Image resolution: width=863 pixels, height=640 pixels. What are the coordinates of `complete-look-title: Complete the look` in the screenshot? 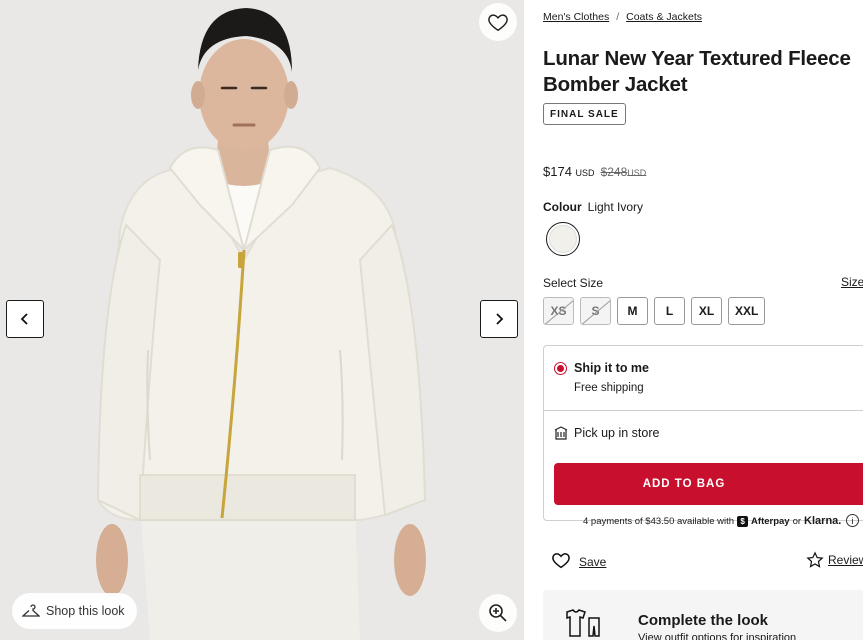 It's located at (703, 620).